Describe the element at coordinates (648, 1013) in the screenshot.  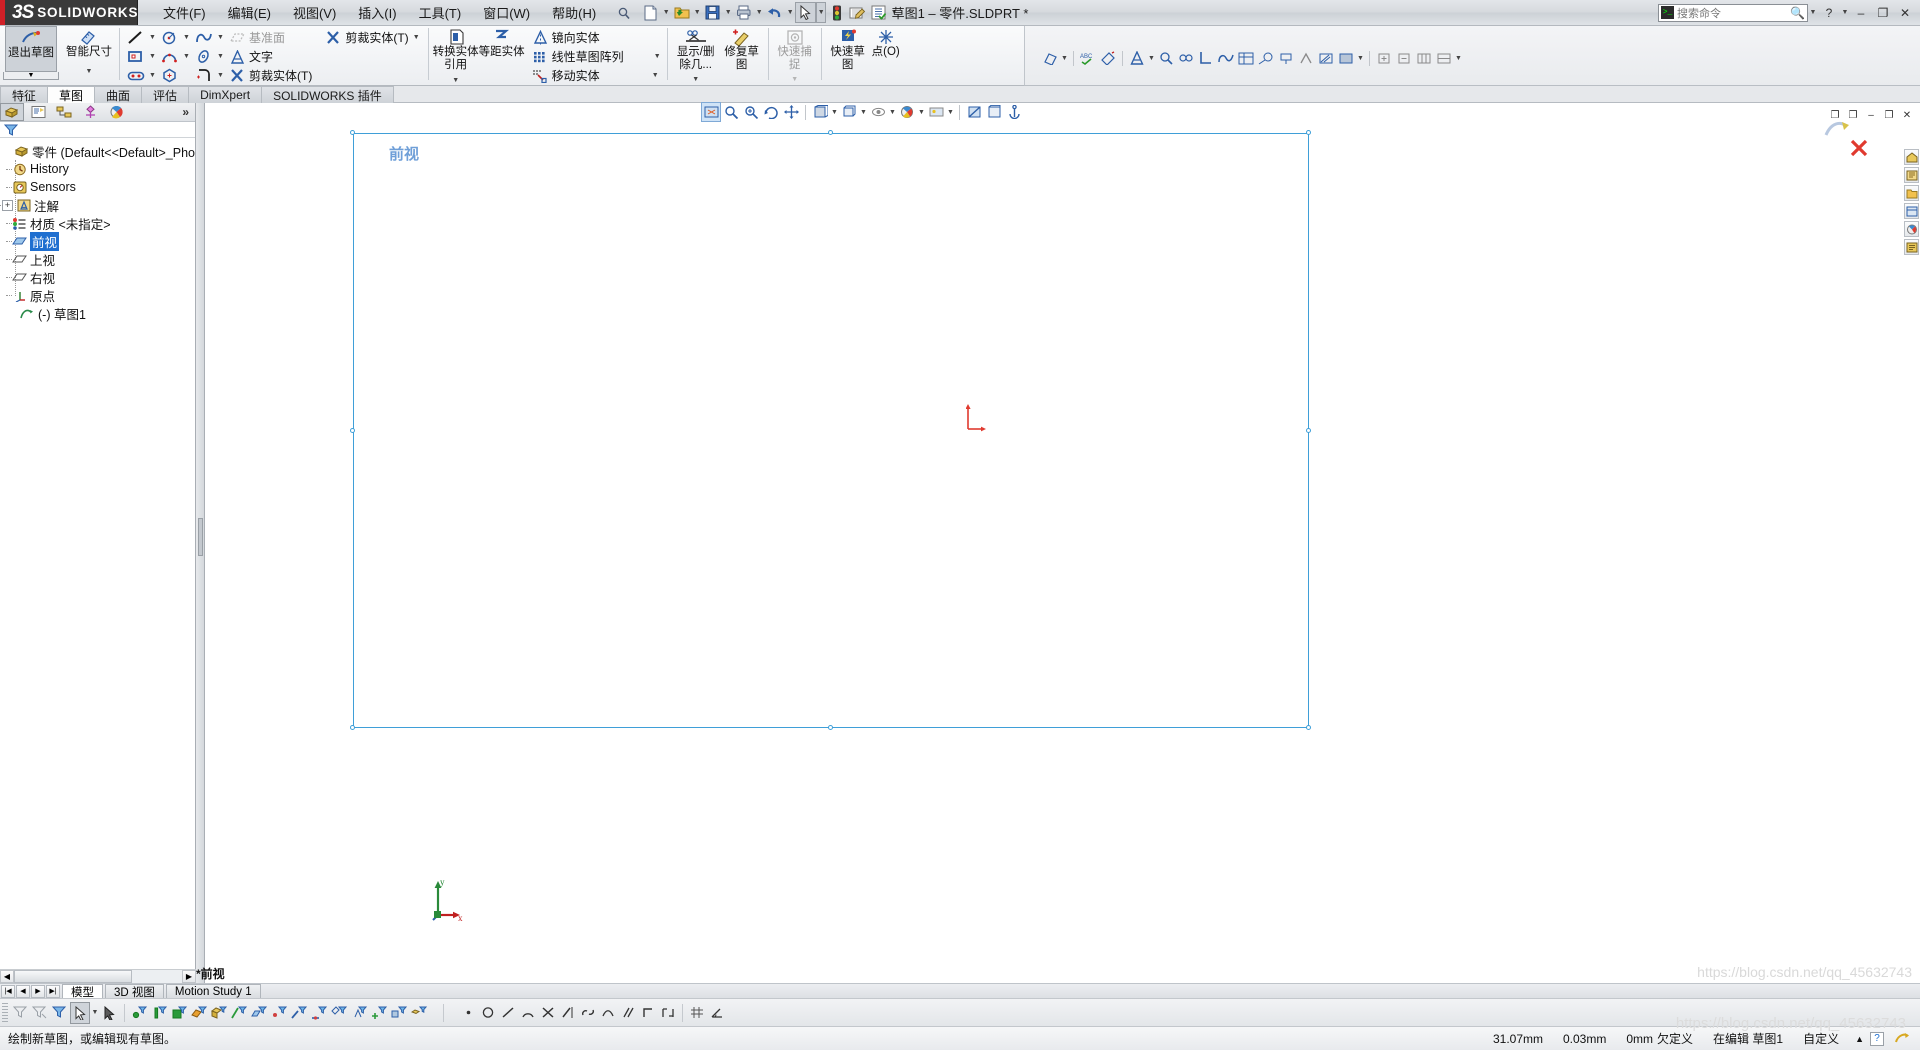
I see `sketch-corner-tool` at that location.